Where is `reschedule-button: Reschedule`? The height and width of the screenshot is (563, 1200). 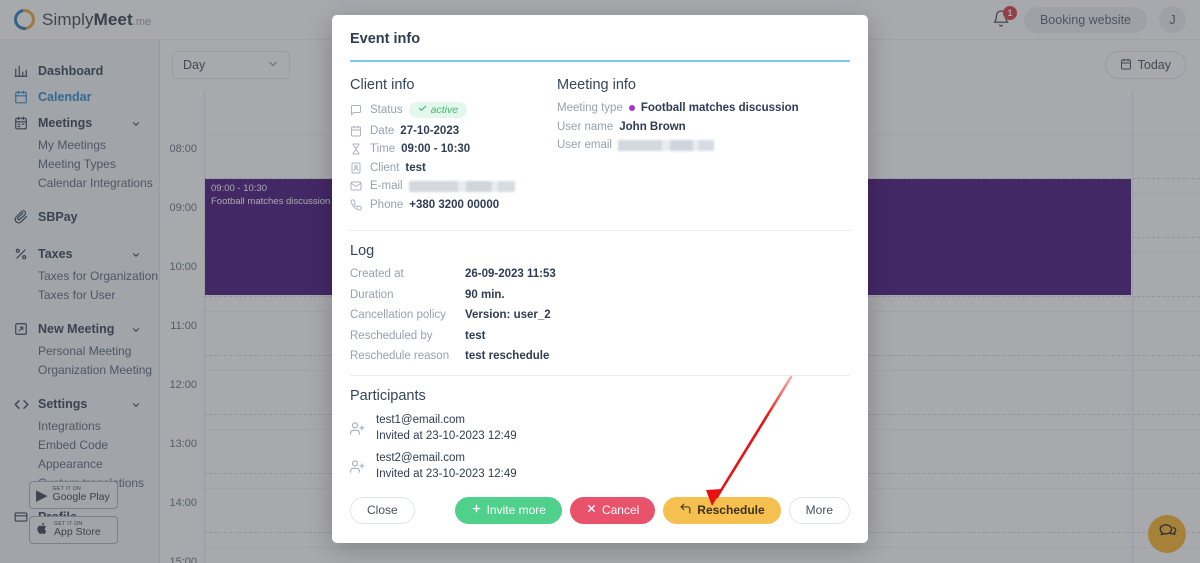
reschedule-button: Reschedule is located at coordinates (722, 510).